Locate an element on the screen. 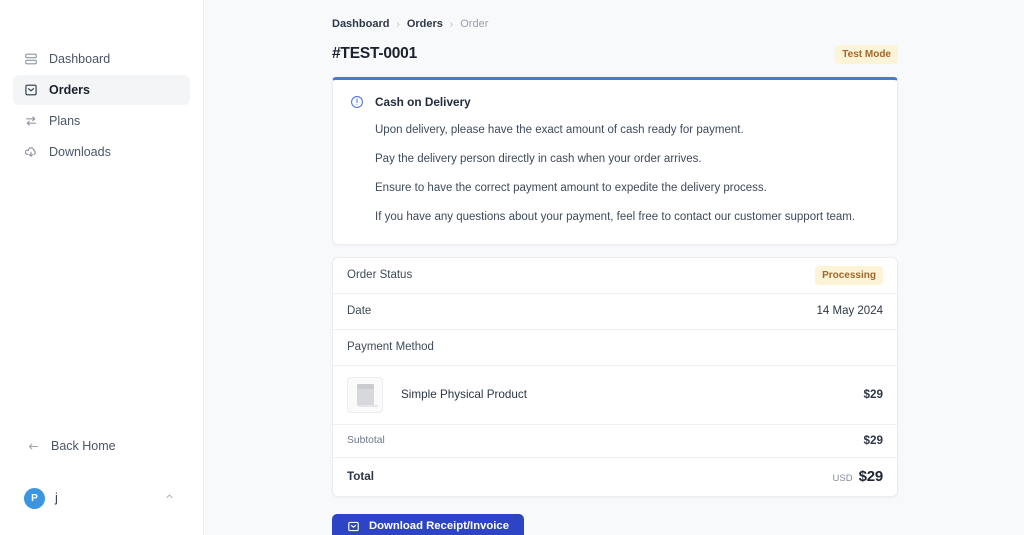 This screenshot has height=535, width=1024. cloud-download-icon is located at coordinates (31, 152).